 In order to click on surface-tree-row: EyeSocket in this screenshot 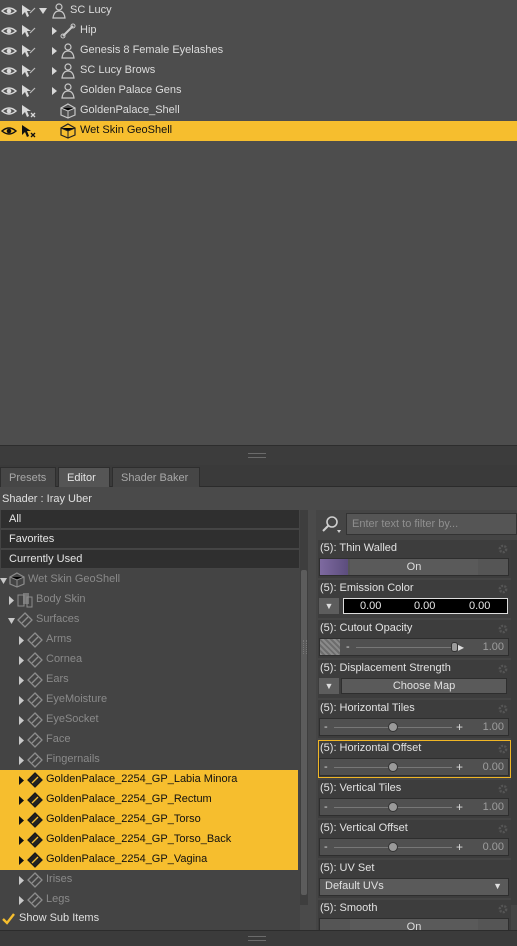, I will do `click(149, 720)`.